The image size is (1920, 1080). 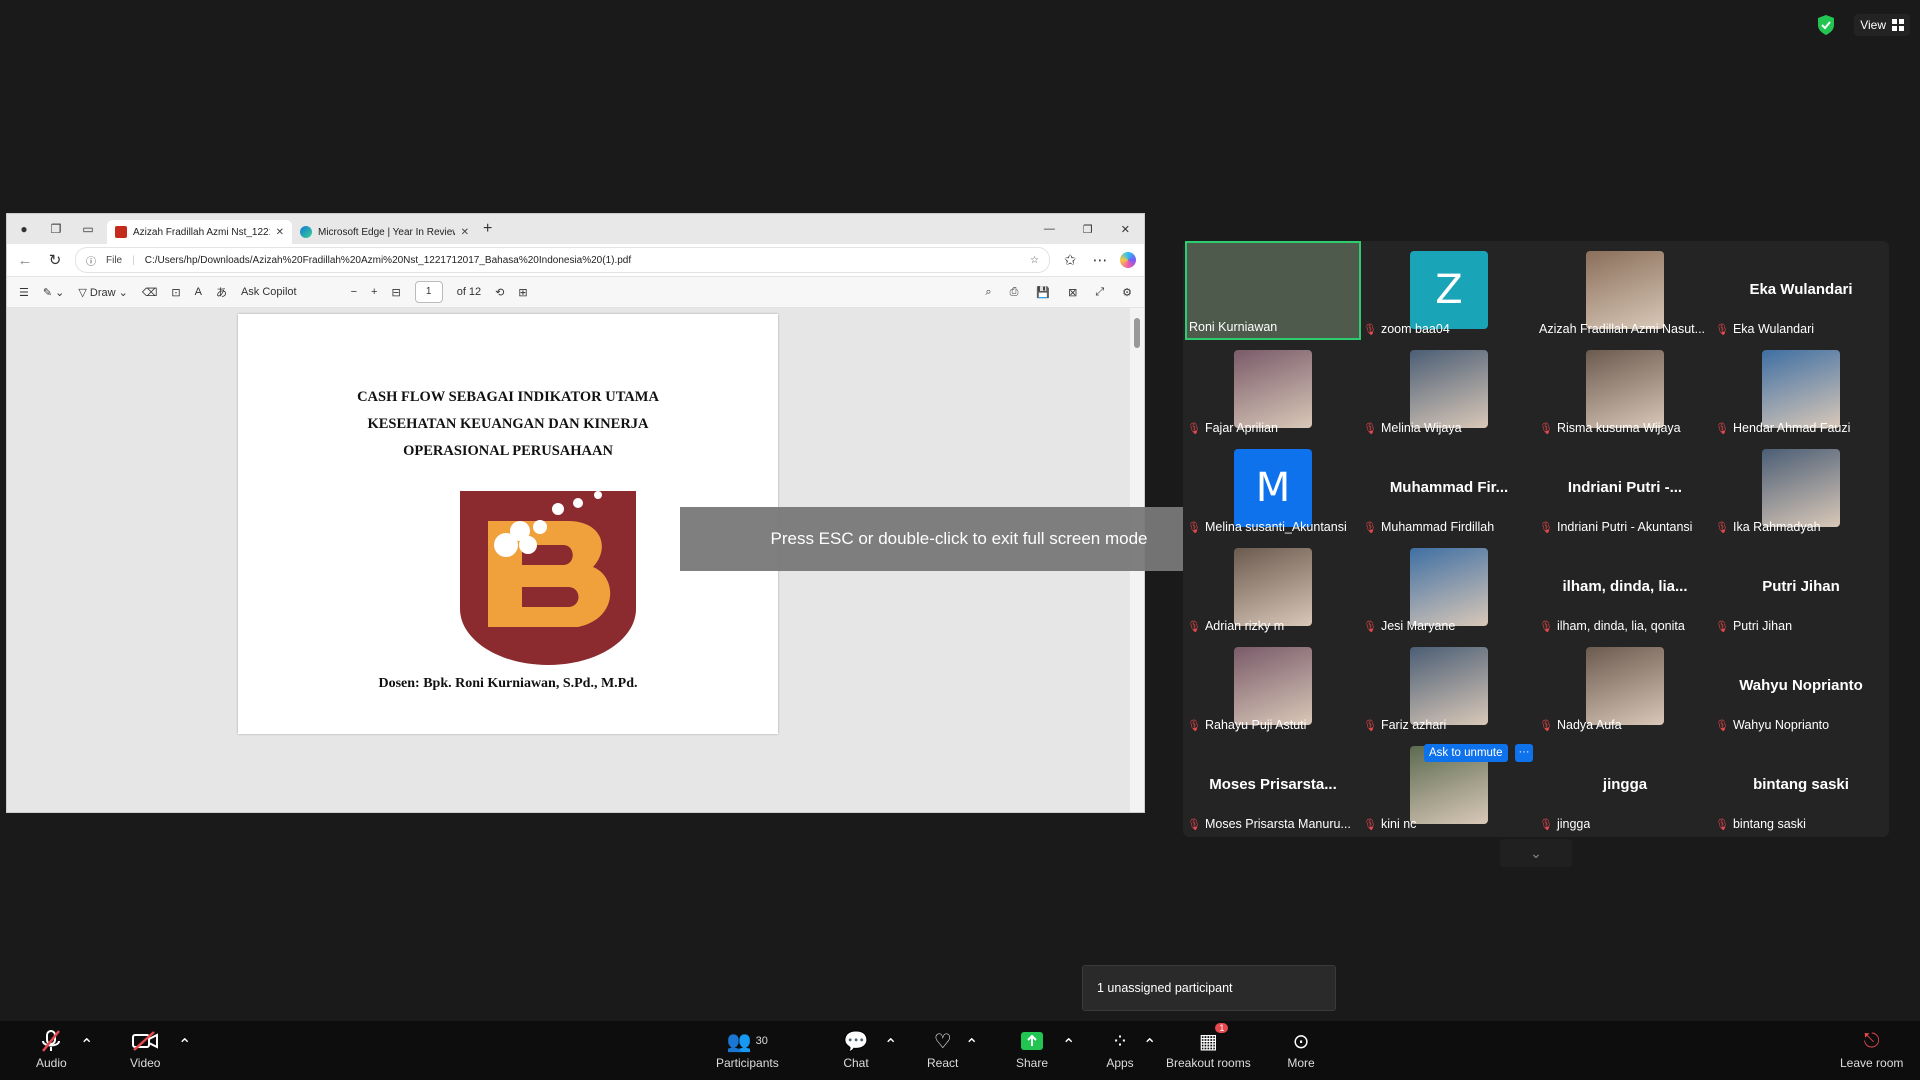 I want to click on participant-name: 🎙 Wahyu Noprianto, so click(x=1772, y=725).